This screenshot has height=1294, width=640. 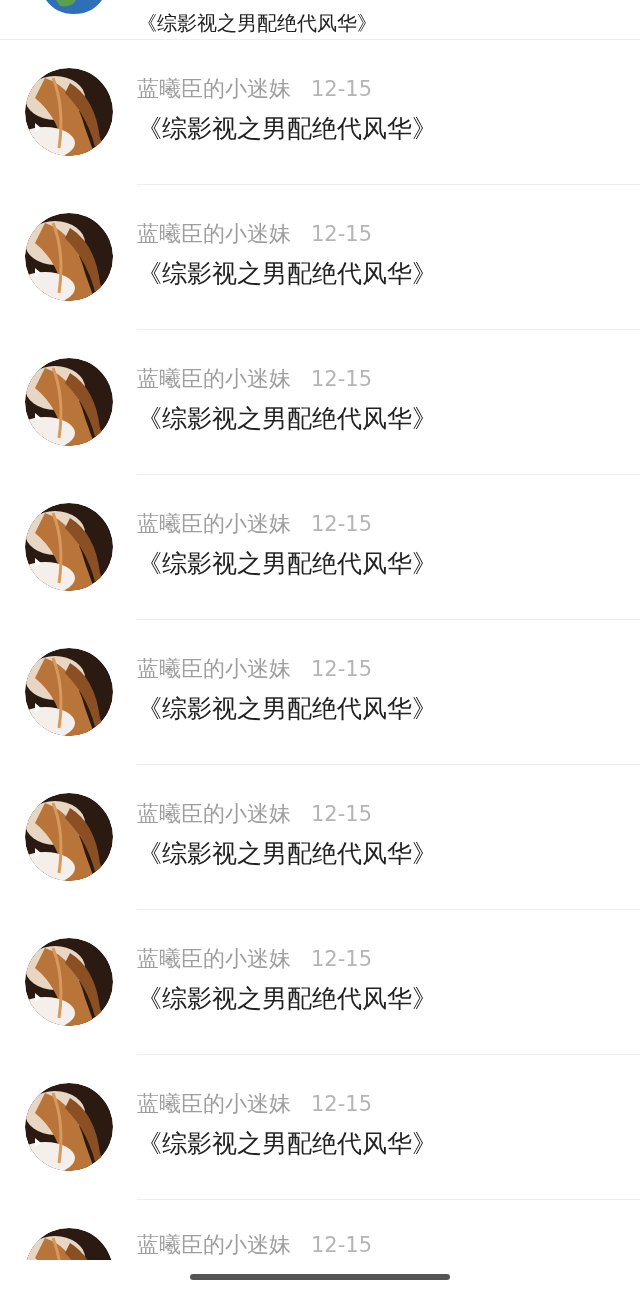 What do you see at coordinates (320, 1277) in the screenshot?
I see `home-indicator` at bounding box center [320, 1277].